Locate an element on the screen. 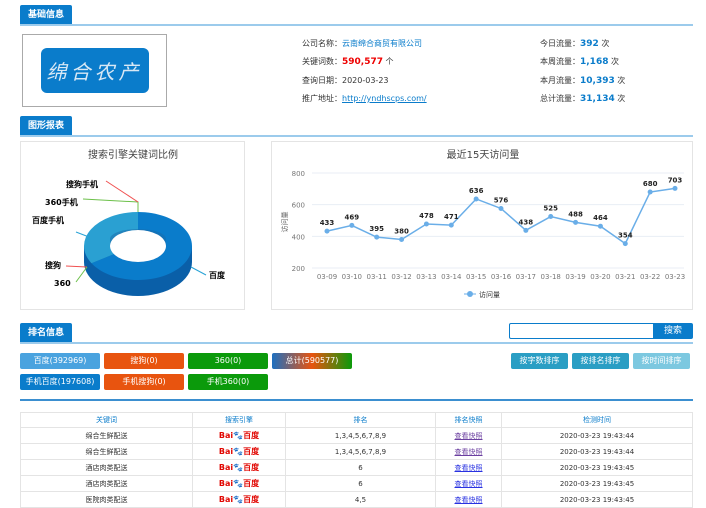 The height and width of the screenshot is (508, 706). baidu-logo: Bai🐾百度 is located at coordinates (239, 467).